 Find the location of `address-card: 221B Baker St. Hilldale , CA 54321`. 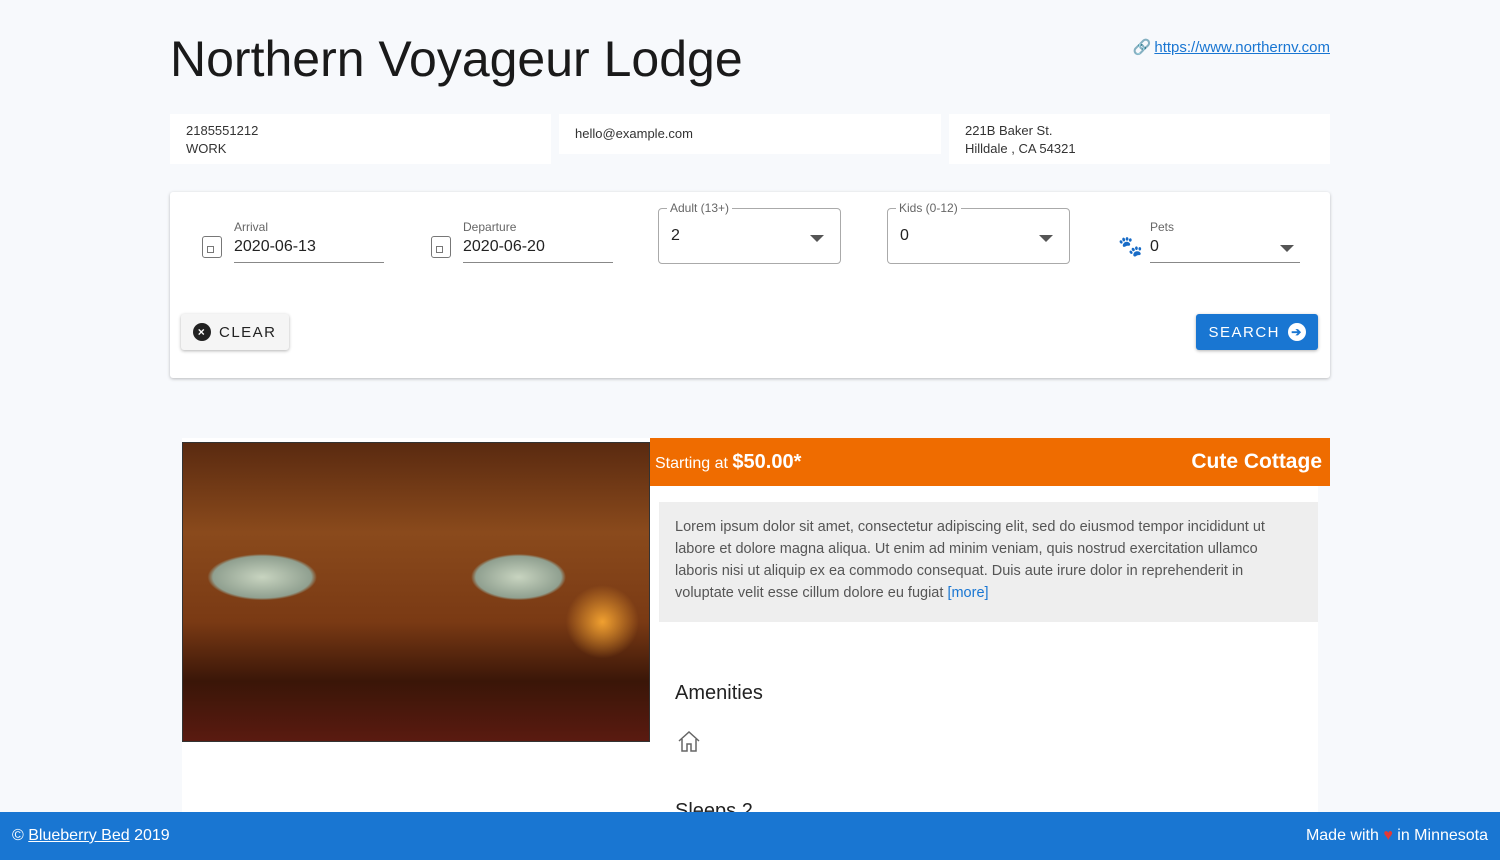

address-card: 221B Baker St. Hilldale , CA 54321 is located at coordinates (1139, 139).